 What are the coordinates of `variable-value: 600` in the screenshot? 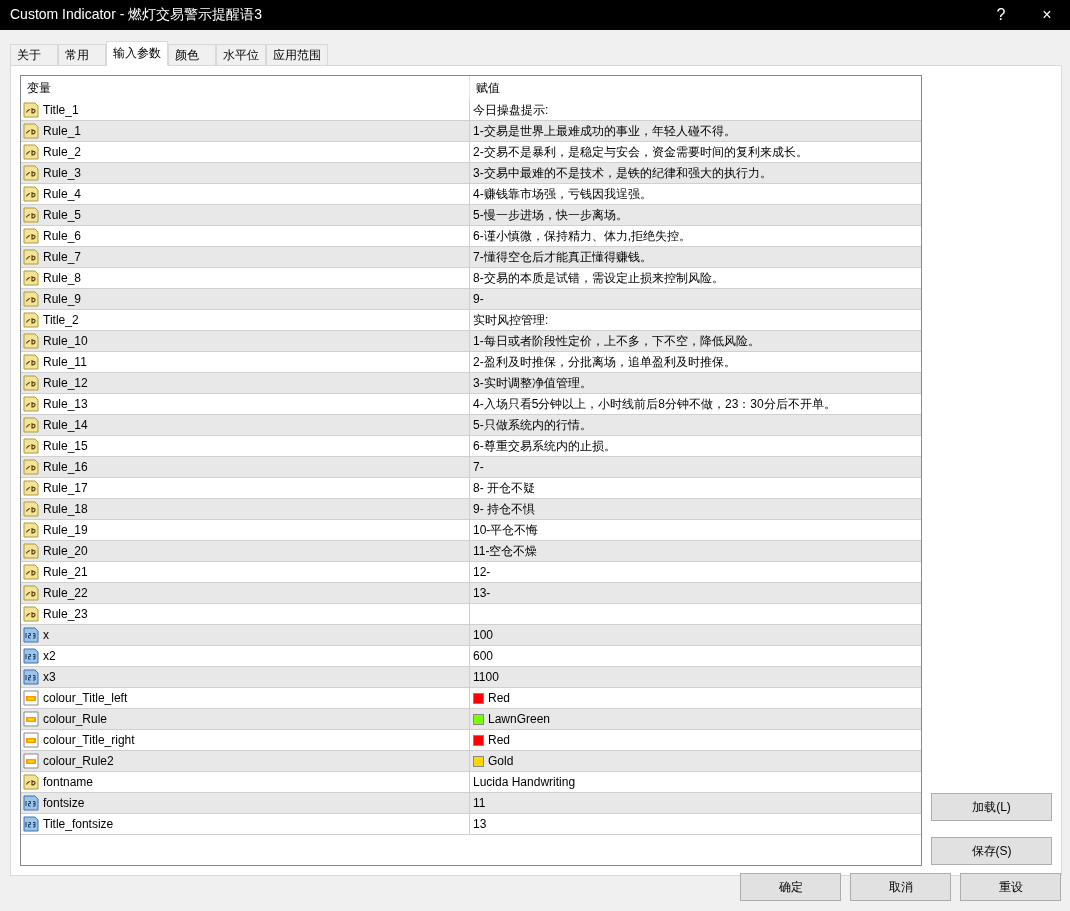 It's located at (483, 656).